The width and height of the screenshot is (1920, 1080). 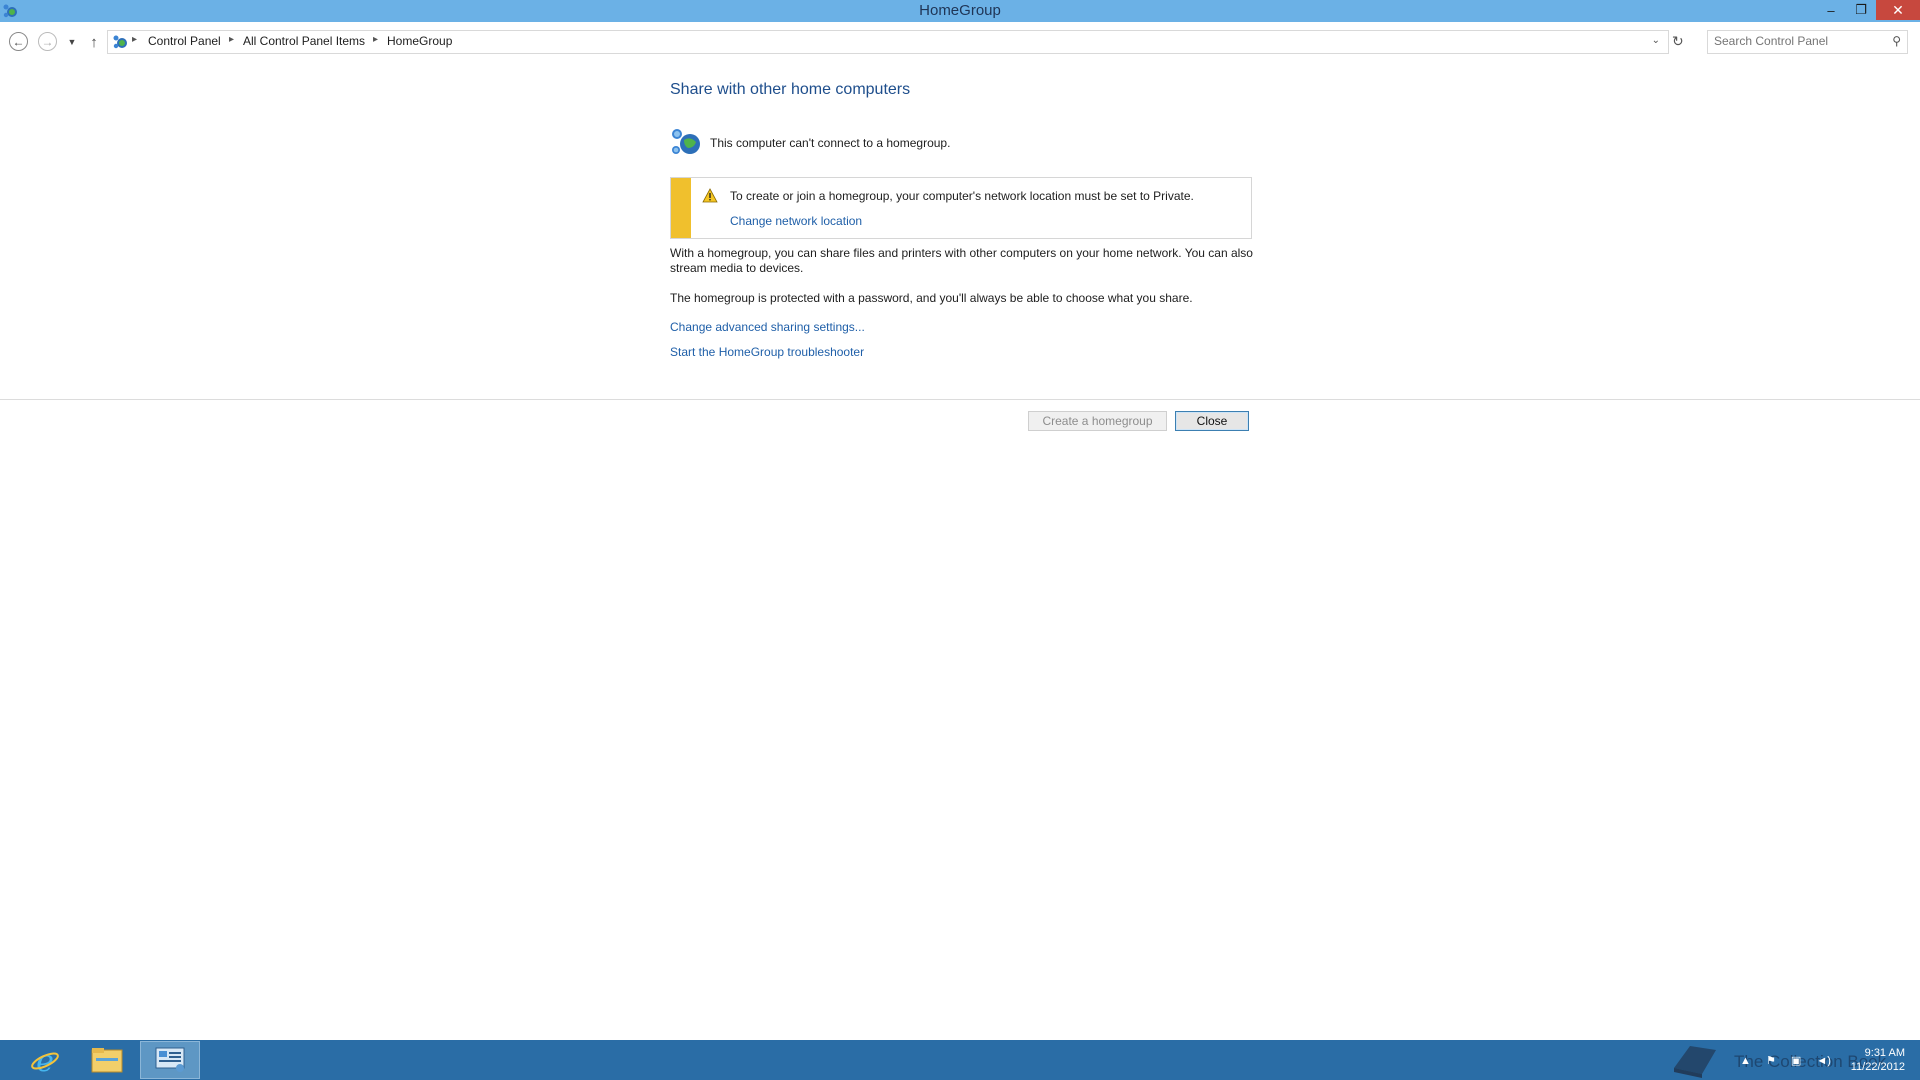 What do you see at coordinates (790, 89) in the screenshot?
I see `page-title: Share with other home computers` at bounding box center [790, 89].